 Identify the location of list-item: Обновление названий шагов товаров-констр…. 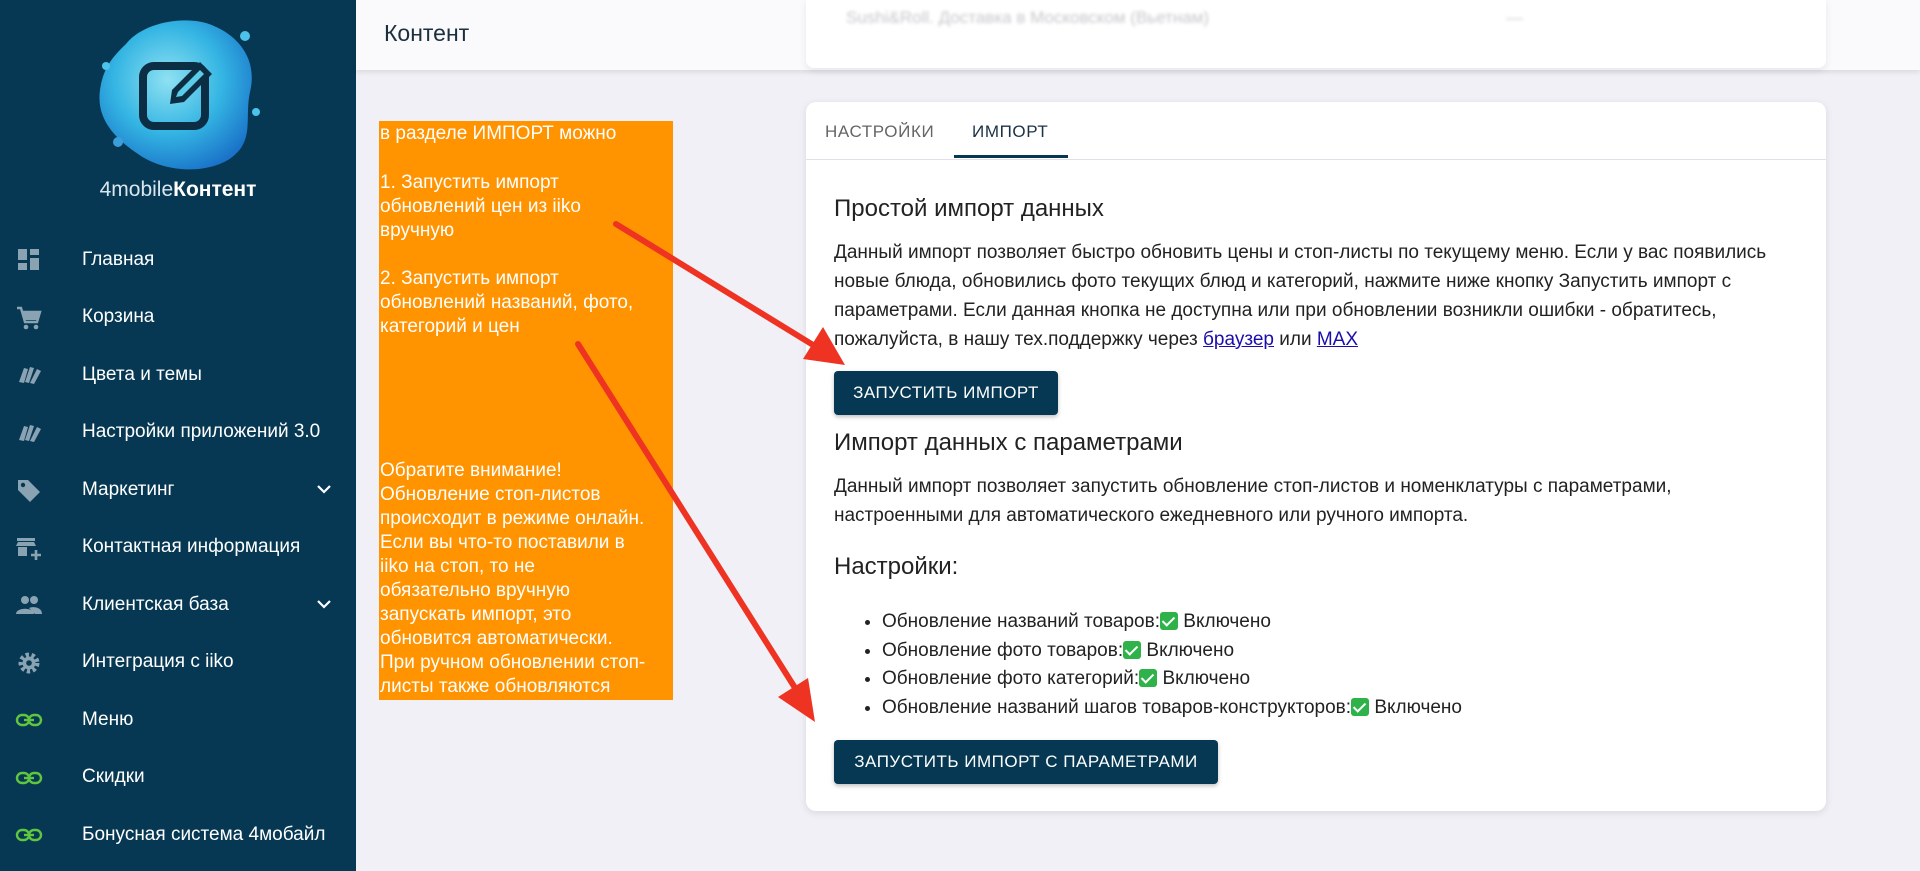
(1172, 708).